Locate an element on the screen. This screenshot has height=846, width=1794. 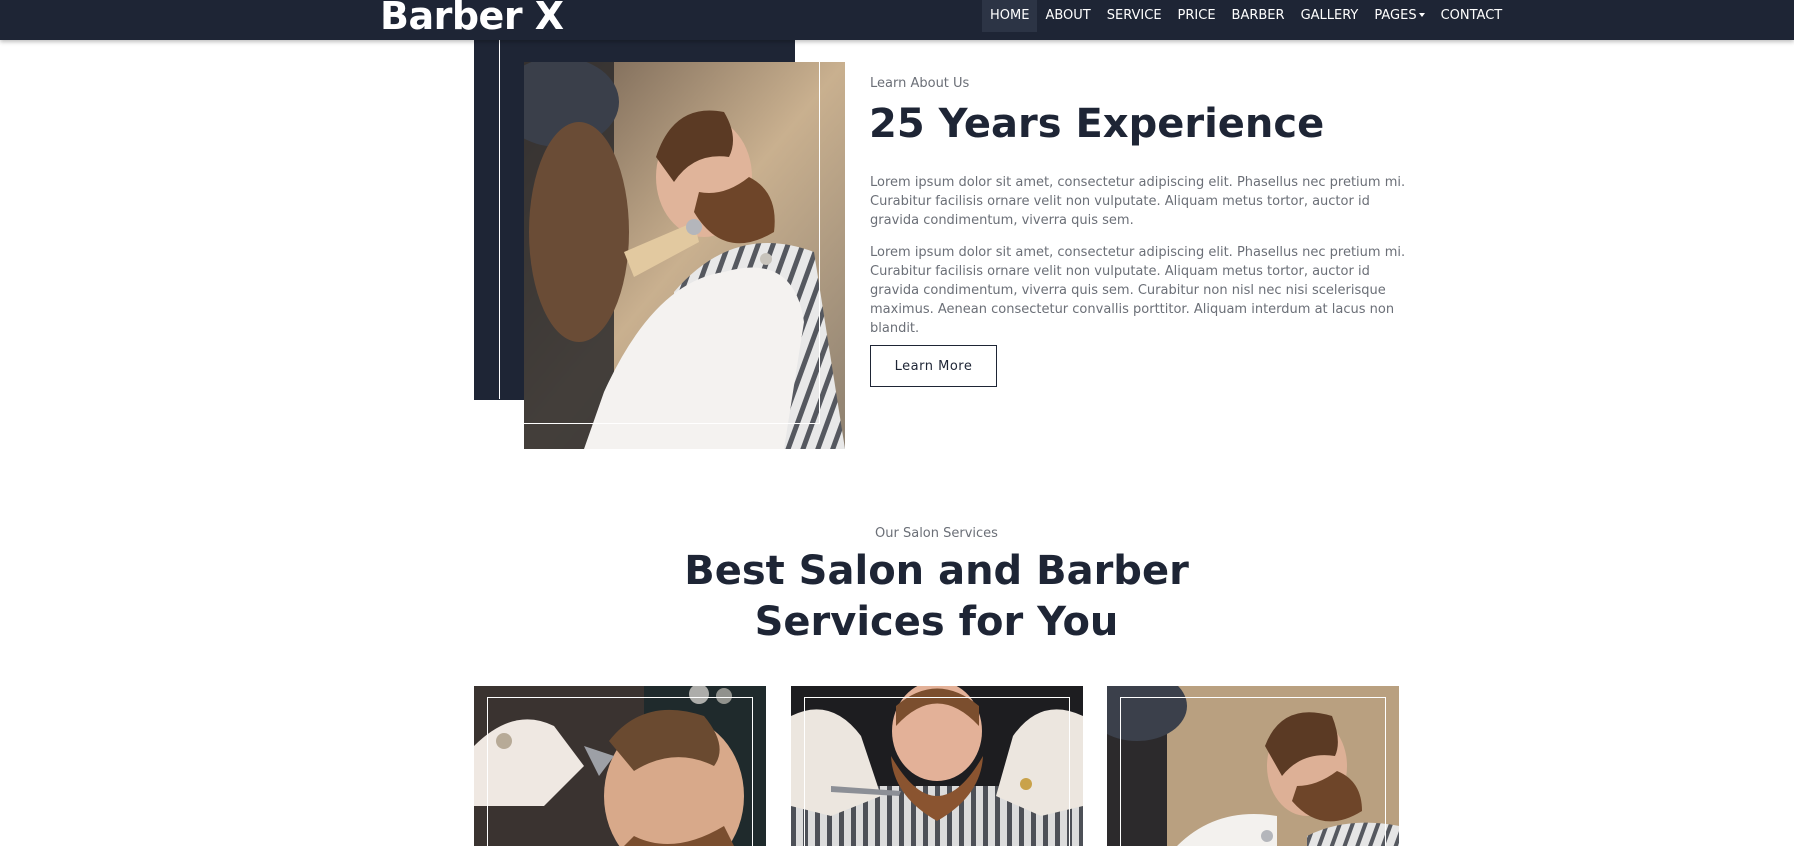
nav-pages-dropdown: PAGES is located at coordinates (1399, 16).